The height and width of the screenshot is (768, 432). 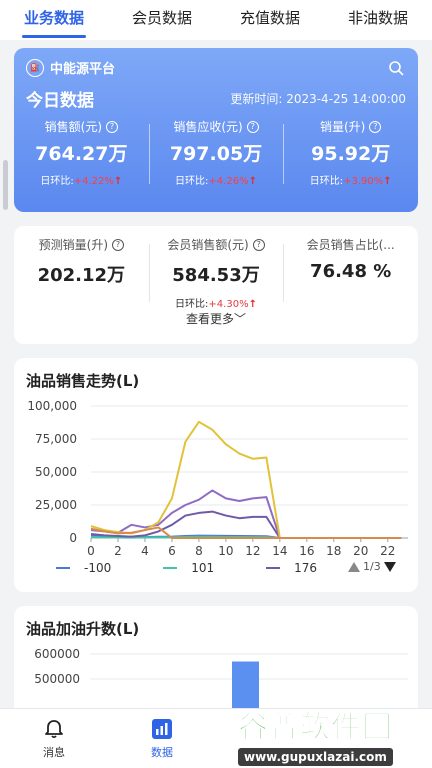 I want to click on nav-data: 数据, so click(x=162, y=738).